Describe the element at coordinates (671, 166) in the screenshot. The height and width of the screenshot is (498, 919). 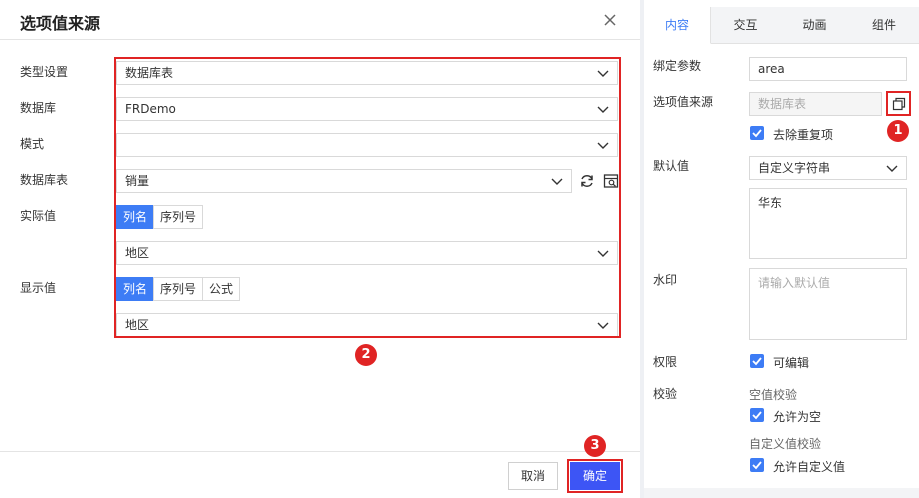
I see `default-value-label: 默认值` at that location.